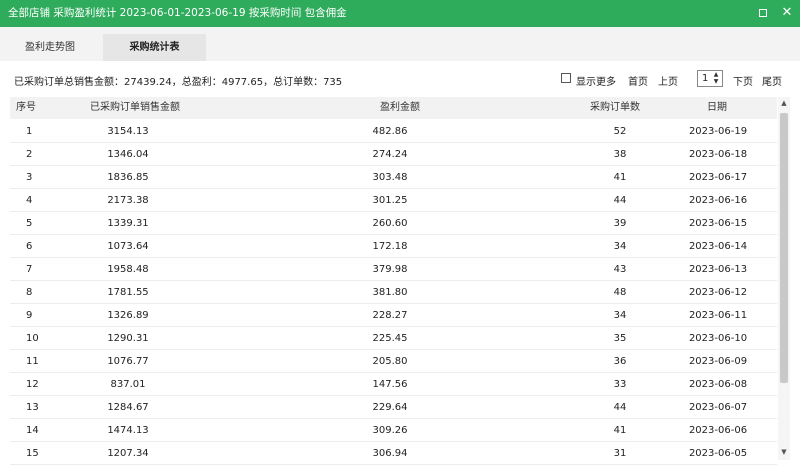  Describe the element at coordinates (393, 384) in the screenshot. I see `table-row: 12 837.01 147.56 33 2023-06-08` at that location.